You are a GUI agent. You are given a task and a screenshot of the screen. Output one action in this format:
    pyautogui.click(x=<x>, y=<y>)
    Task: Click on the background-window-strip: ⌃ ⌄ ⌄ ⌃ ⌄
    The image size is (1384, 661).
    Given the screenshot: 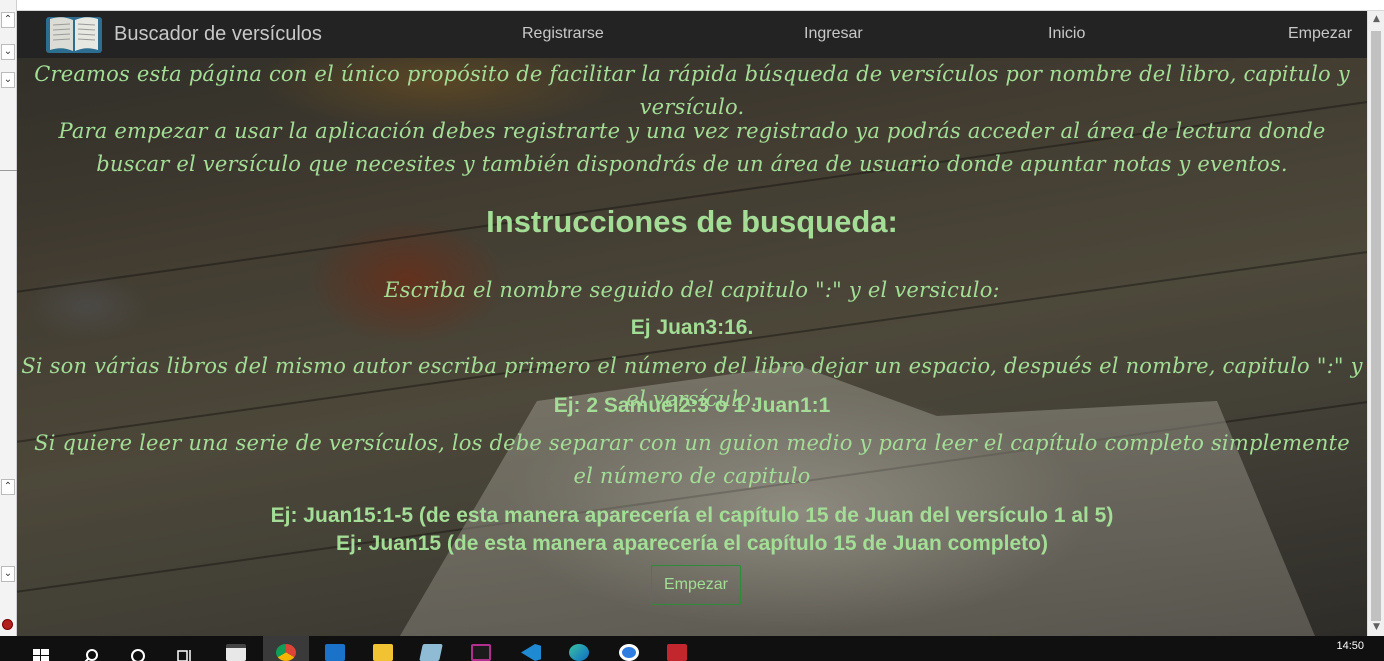 What is the action you would take?
    pyautogui.click(x=8, y=318)
    